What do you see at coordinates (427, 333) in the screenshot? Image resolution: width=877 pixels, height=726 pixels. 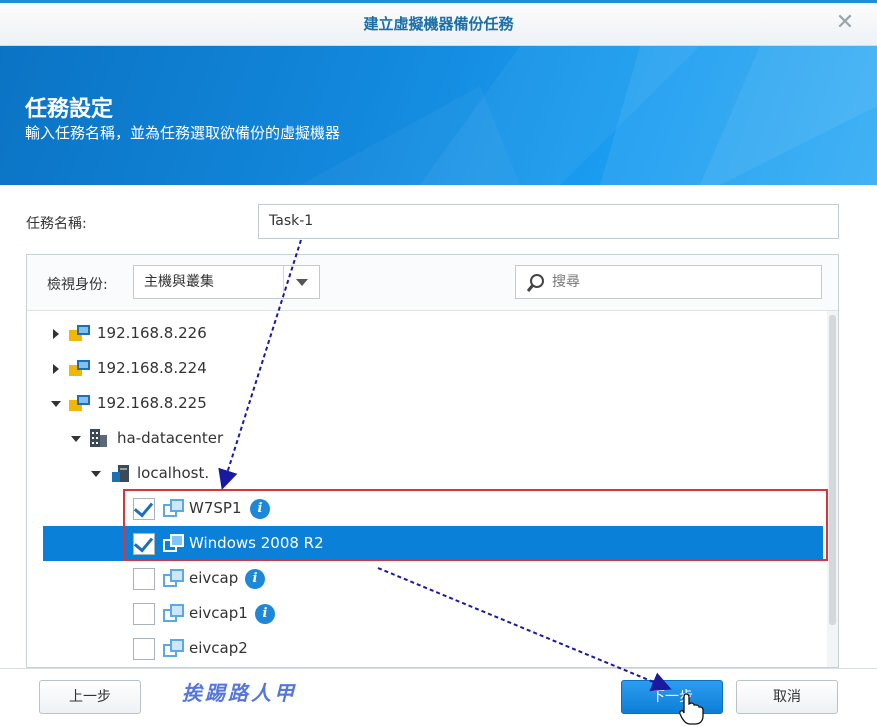 I see `tree-item-host: 192.168.8.226` at bounding box center [427, 333].